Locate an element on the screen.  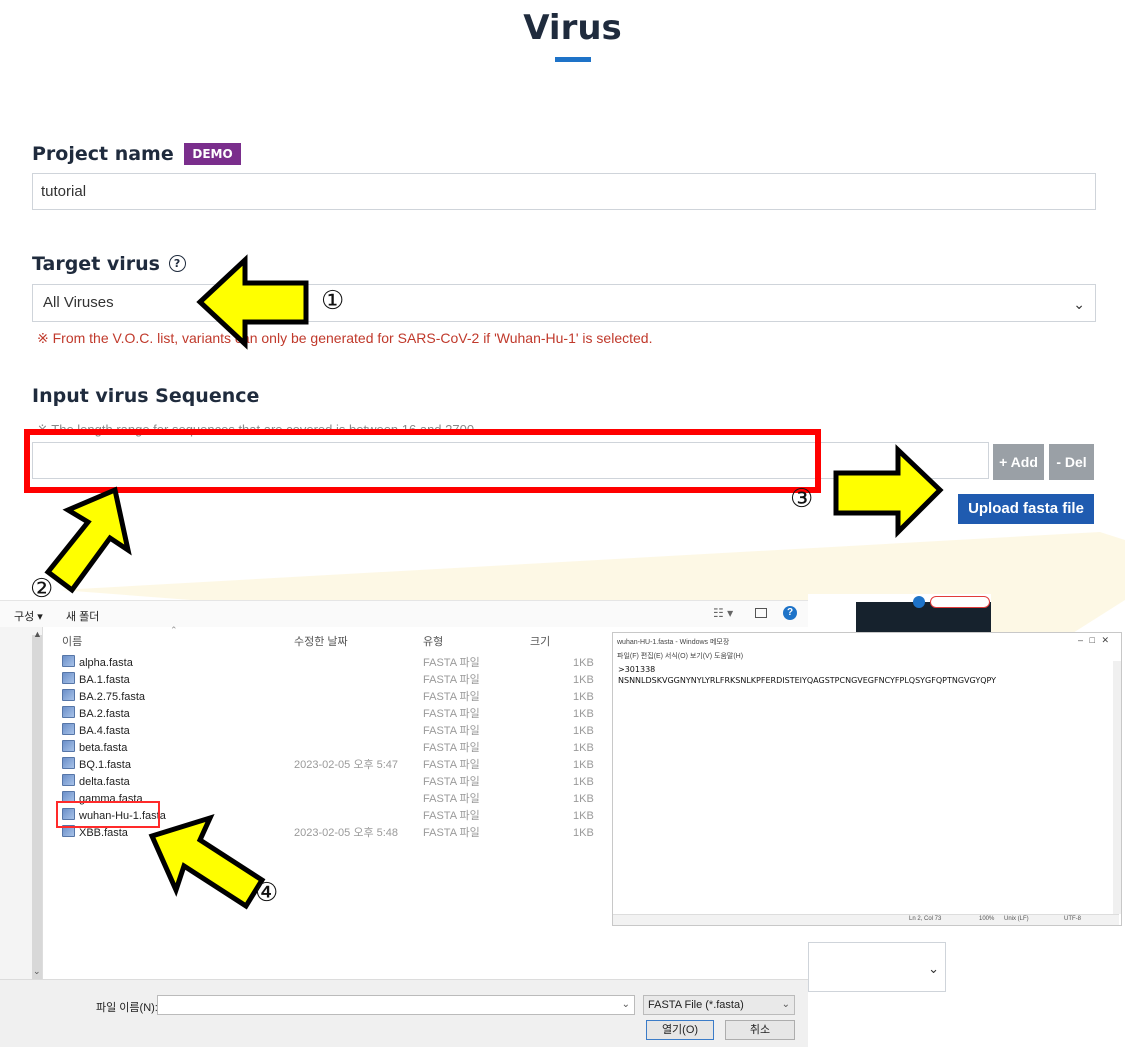
arrow-step2-icon is located at coordinates (88, 540).